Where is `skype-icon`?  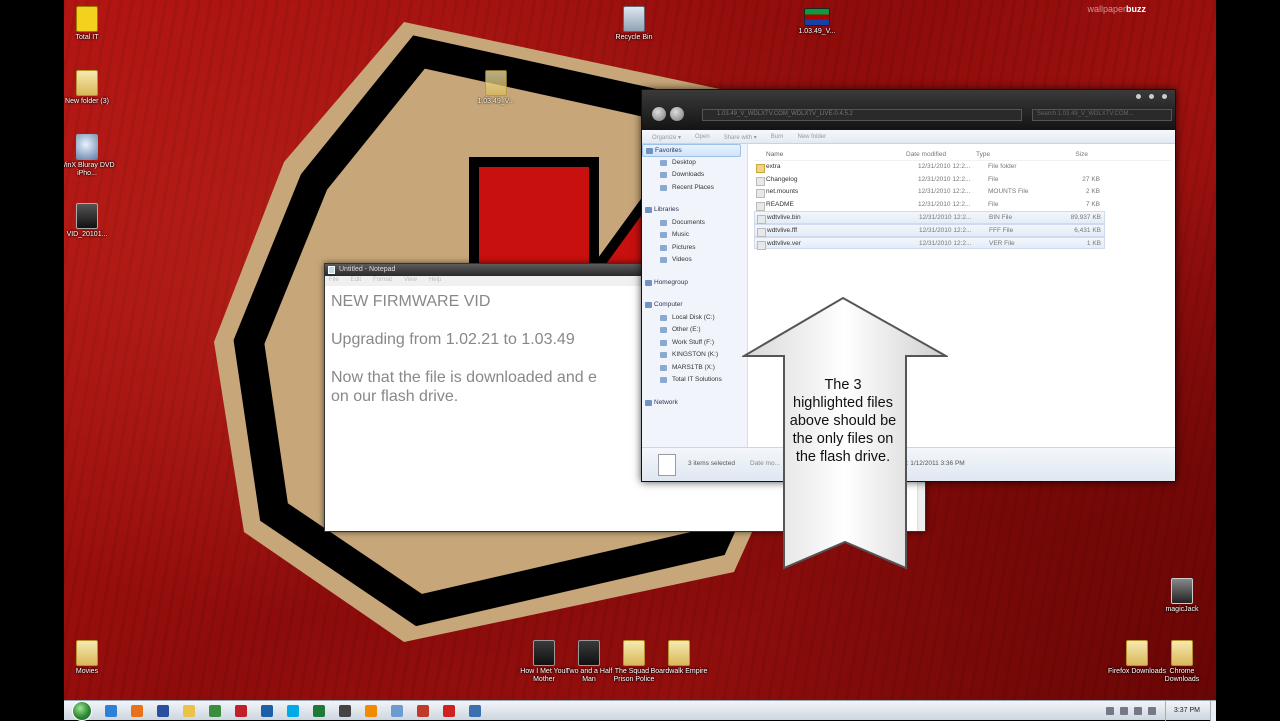
skype-icon is located at coordinates (293, 710).